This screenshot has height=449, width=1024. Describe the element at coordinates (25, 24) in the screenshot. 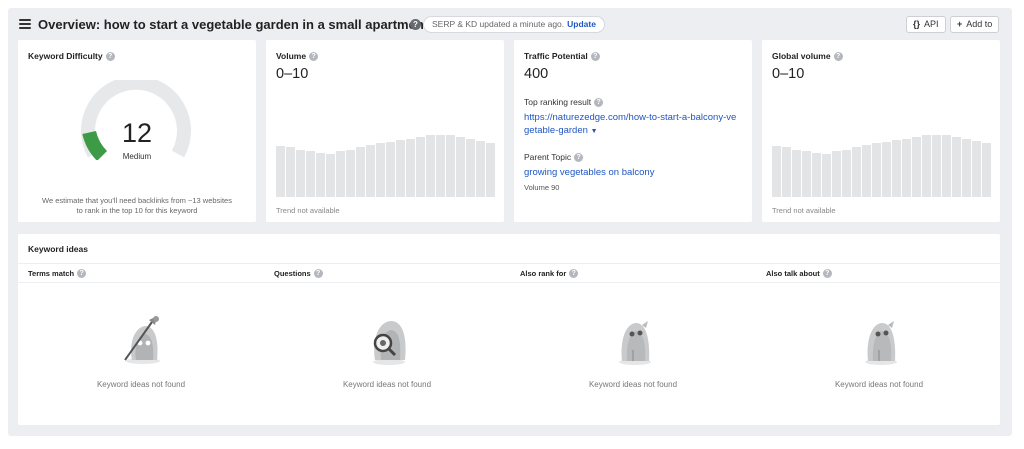

I see `menu-icon` at that location.